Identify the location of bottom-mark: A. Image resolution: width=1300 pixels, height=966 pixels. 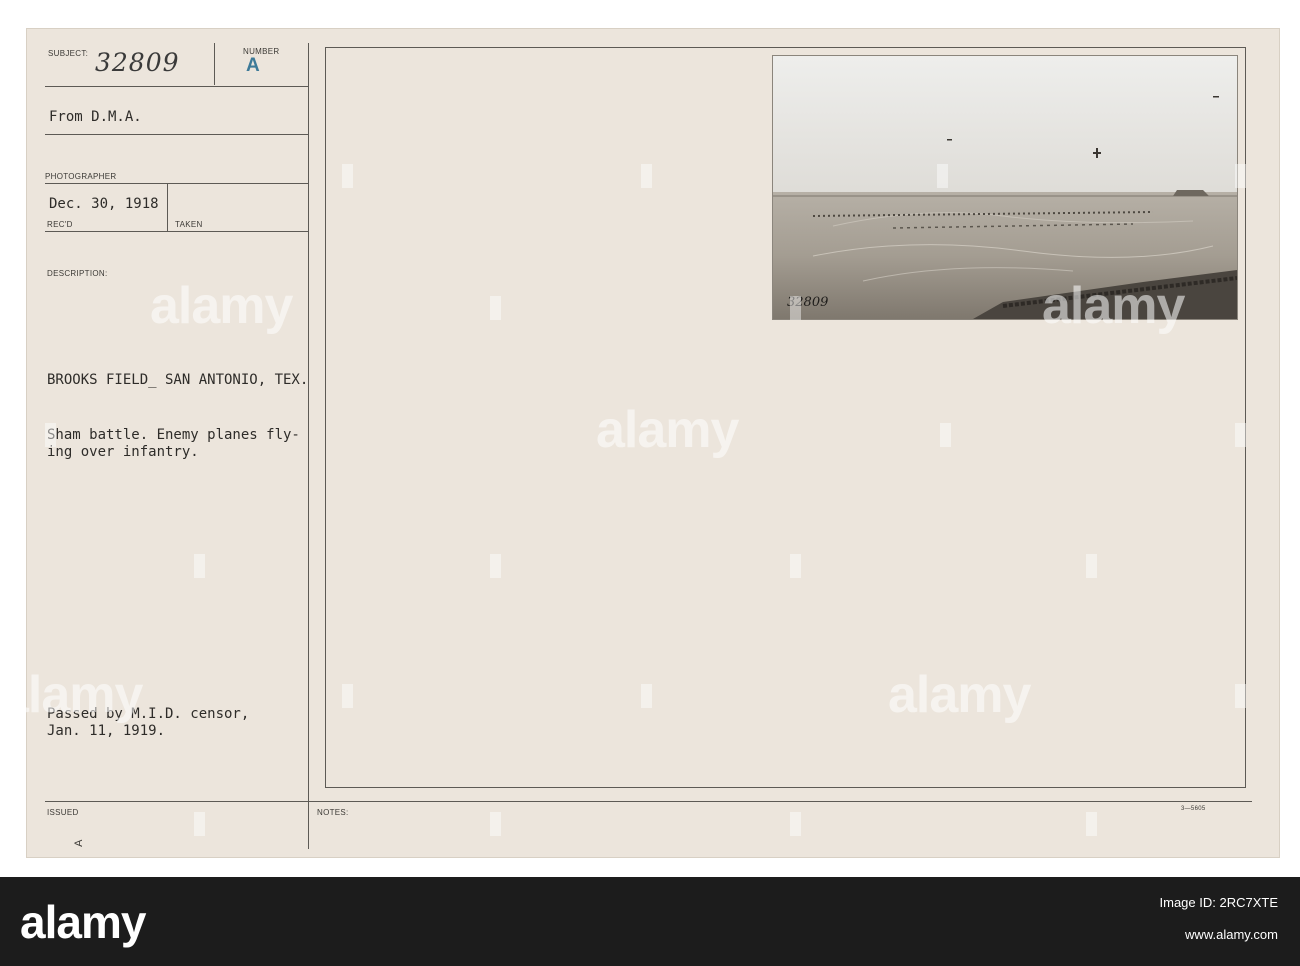
(78, 843).